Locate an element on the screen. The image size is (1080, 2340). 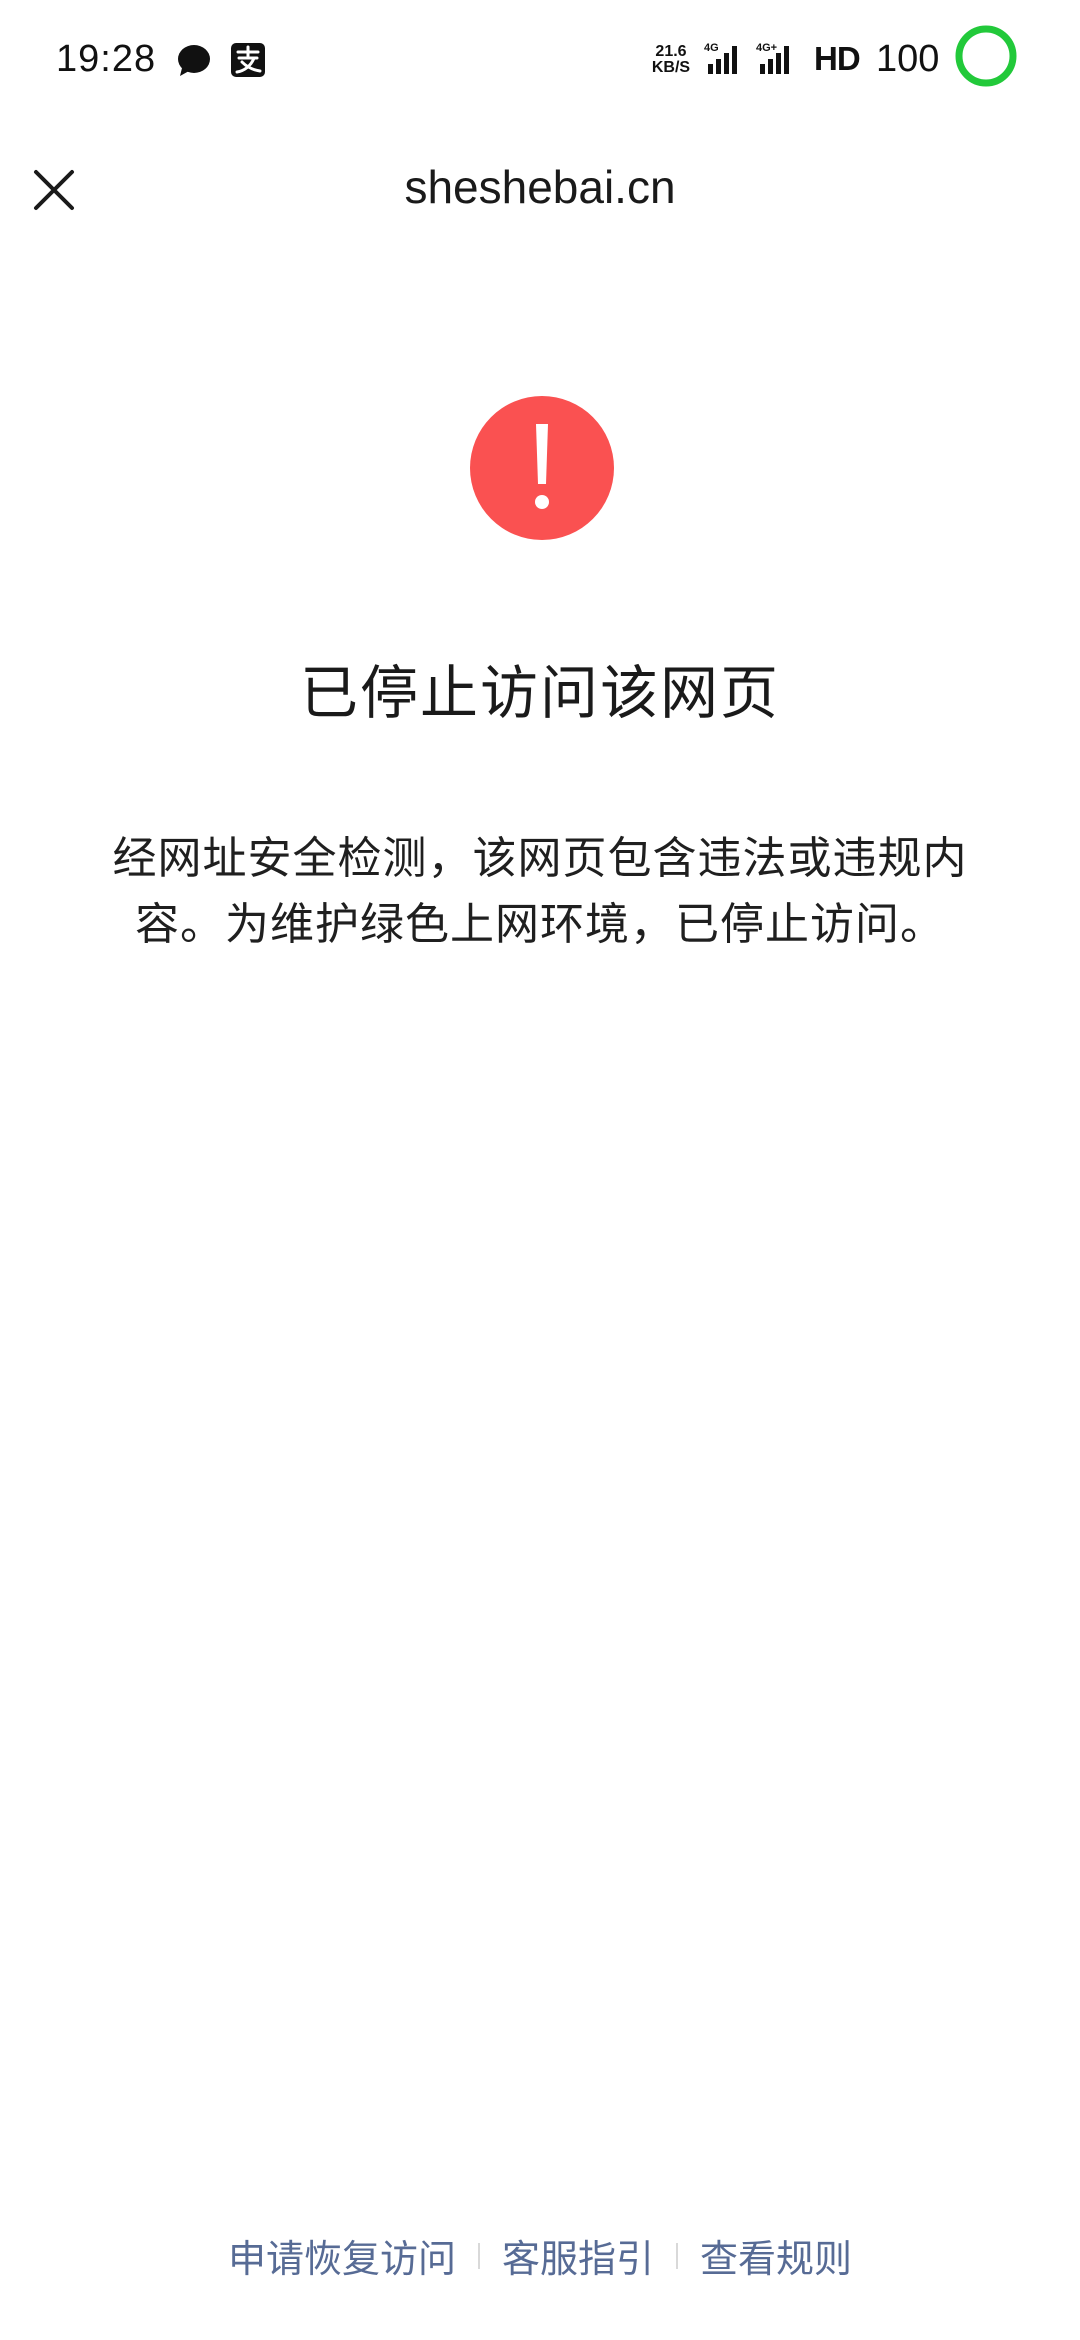
network-speed: 21.6 KB/S is located at coordinates (671, 60).